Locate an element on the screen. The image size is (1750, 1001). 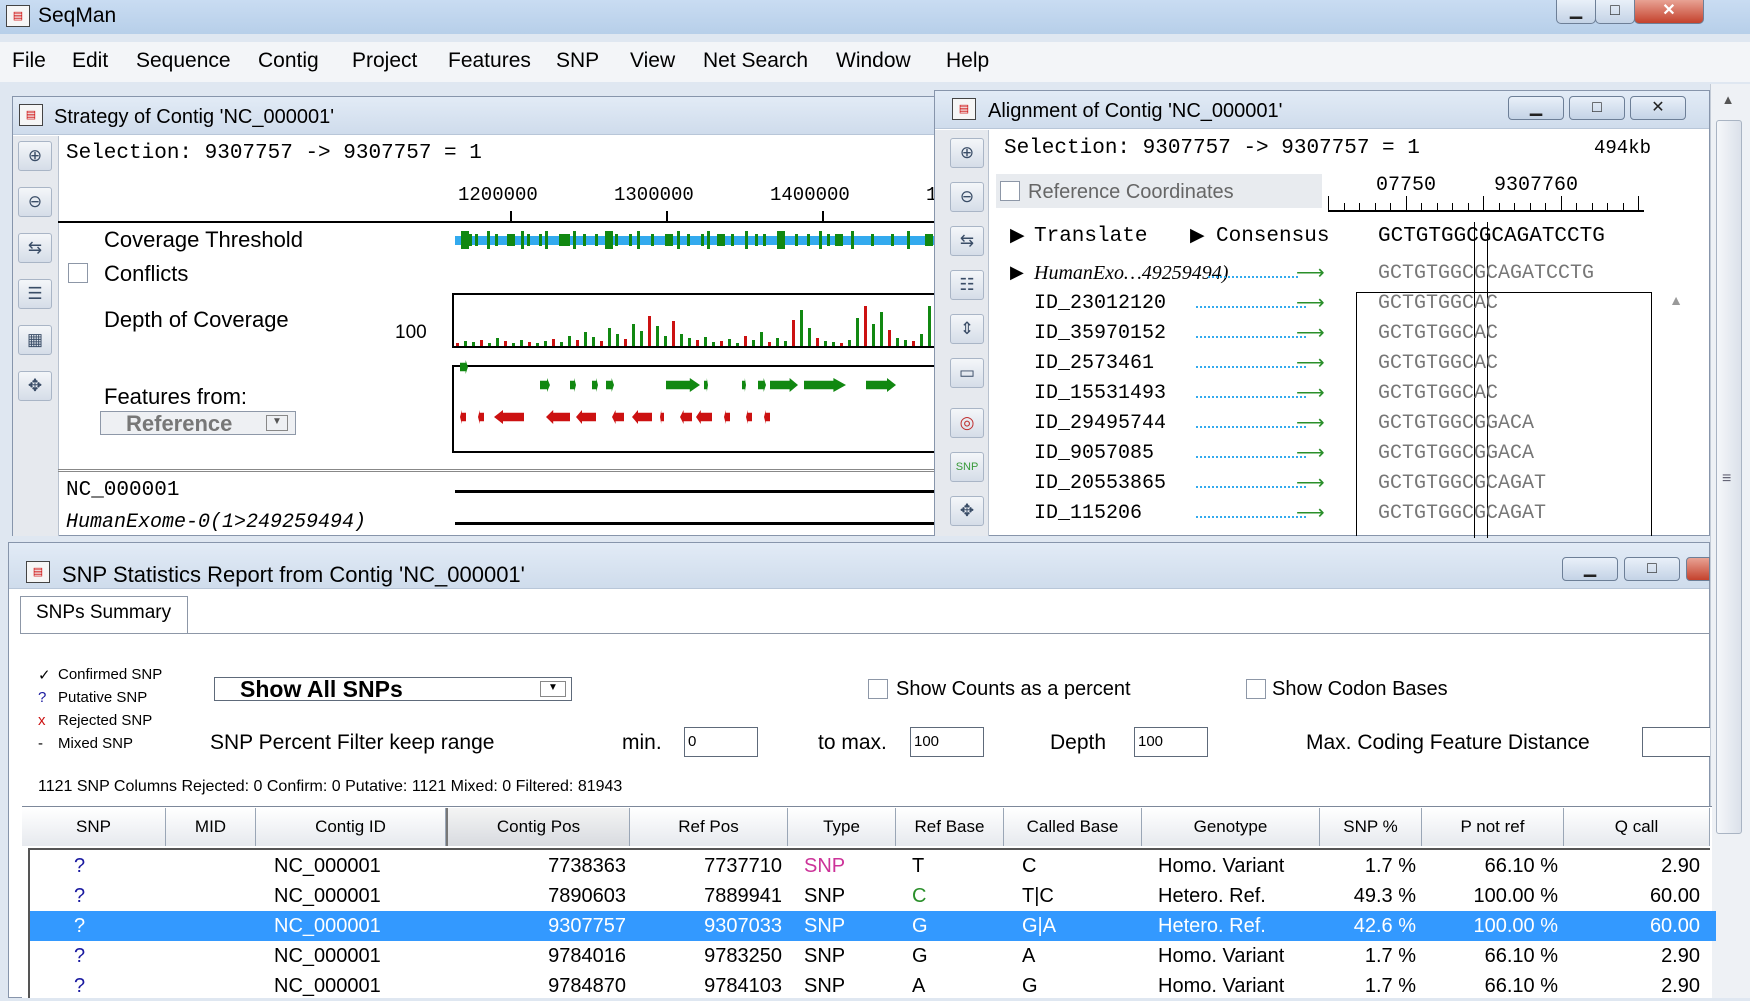
reference-coordinates-checkbox is located at coordinates (1010, 191).